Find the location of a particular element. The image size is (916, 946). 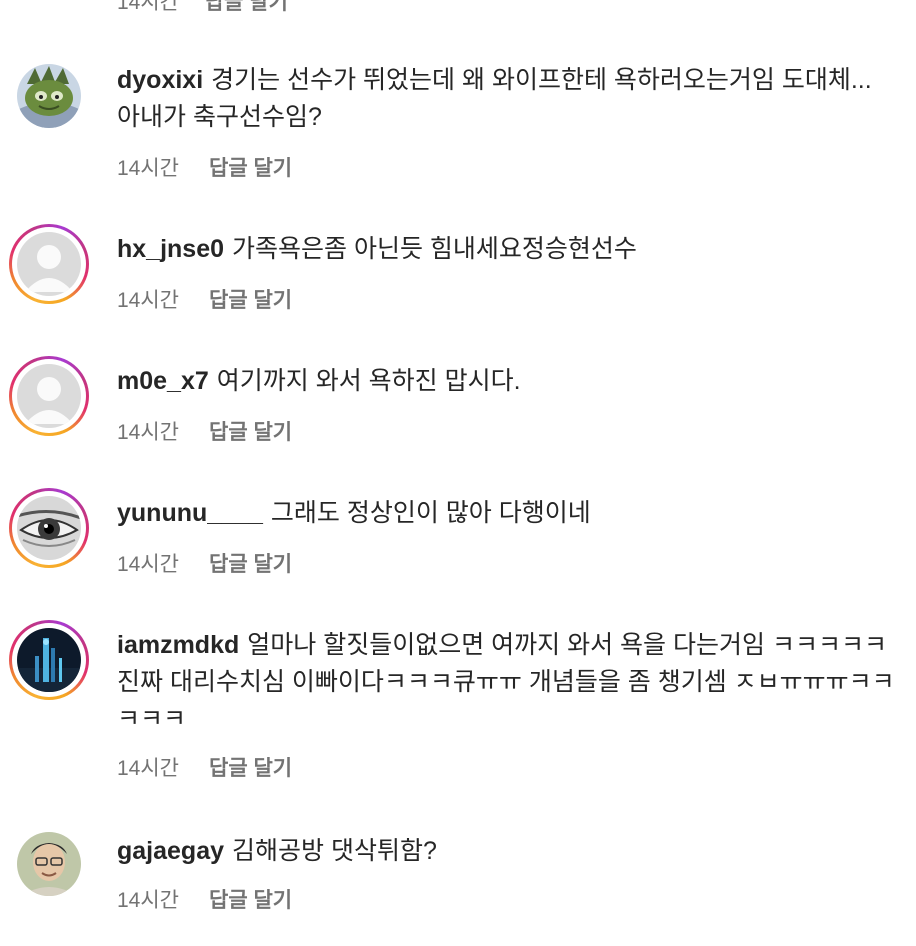

comment-body: gajaegay 김해공방 댓삭튀함? is located at coordinates (507, 851).